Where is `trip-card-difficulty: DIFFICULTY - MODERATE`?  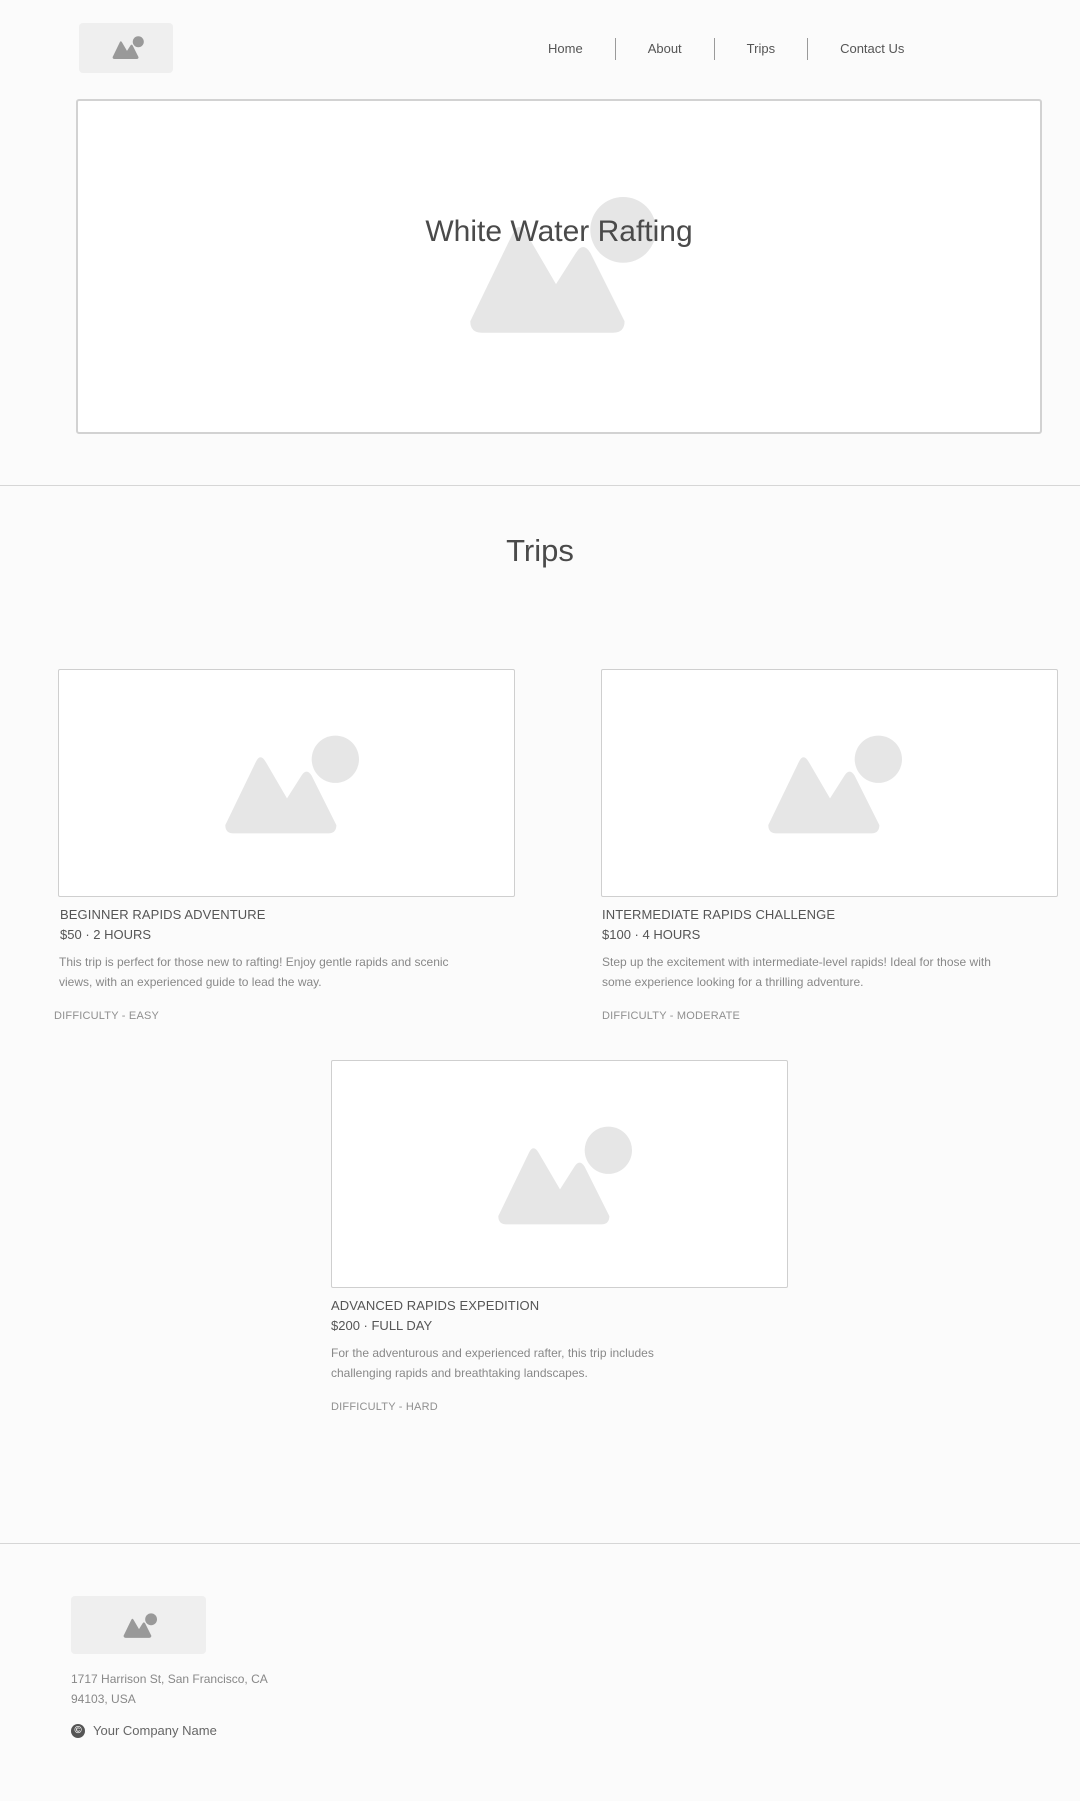 trip-card-difficulty: DIFFICULTY - MODERATE is located at coordinates (671, 1016).